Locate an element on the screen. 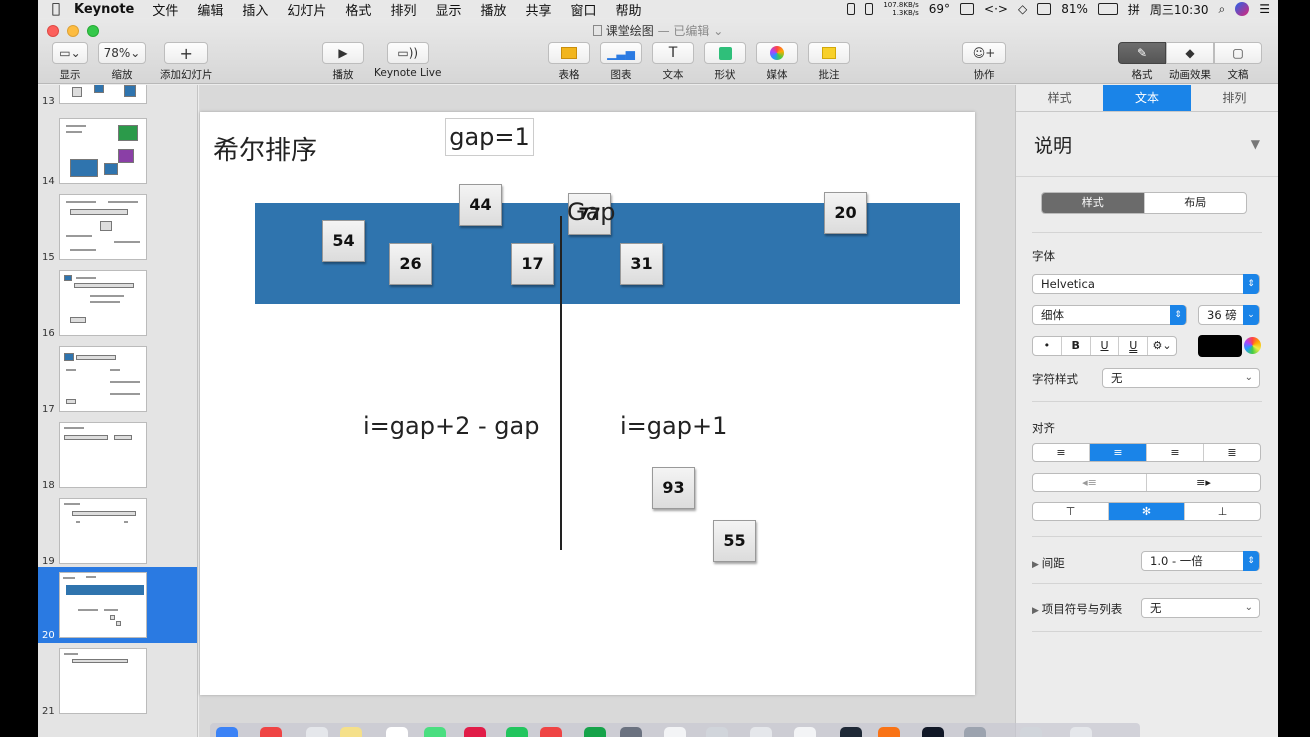  number-box: 17 is located at coordinates (532, 264).